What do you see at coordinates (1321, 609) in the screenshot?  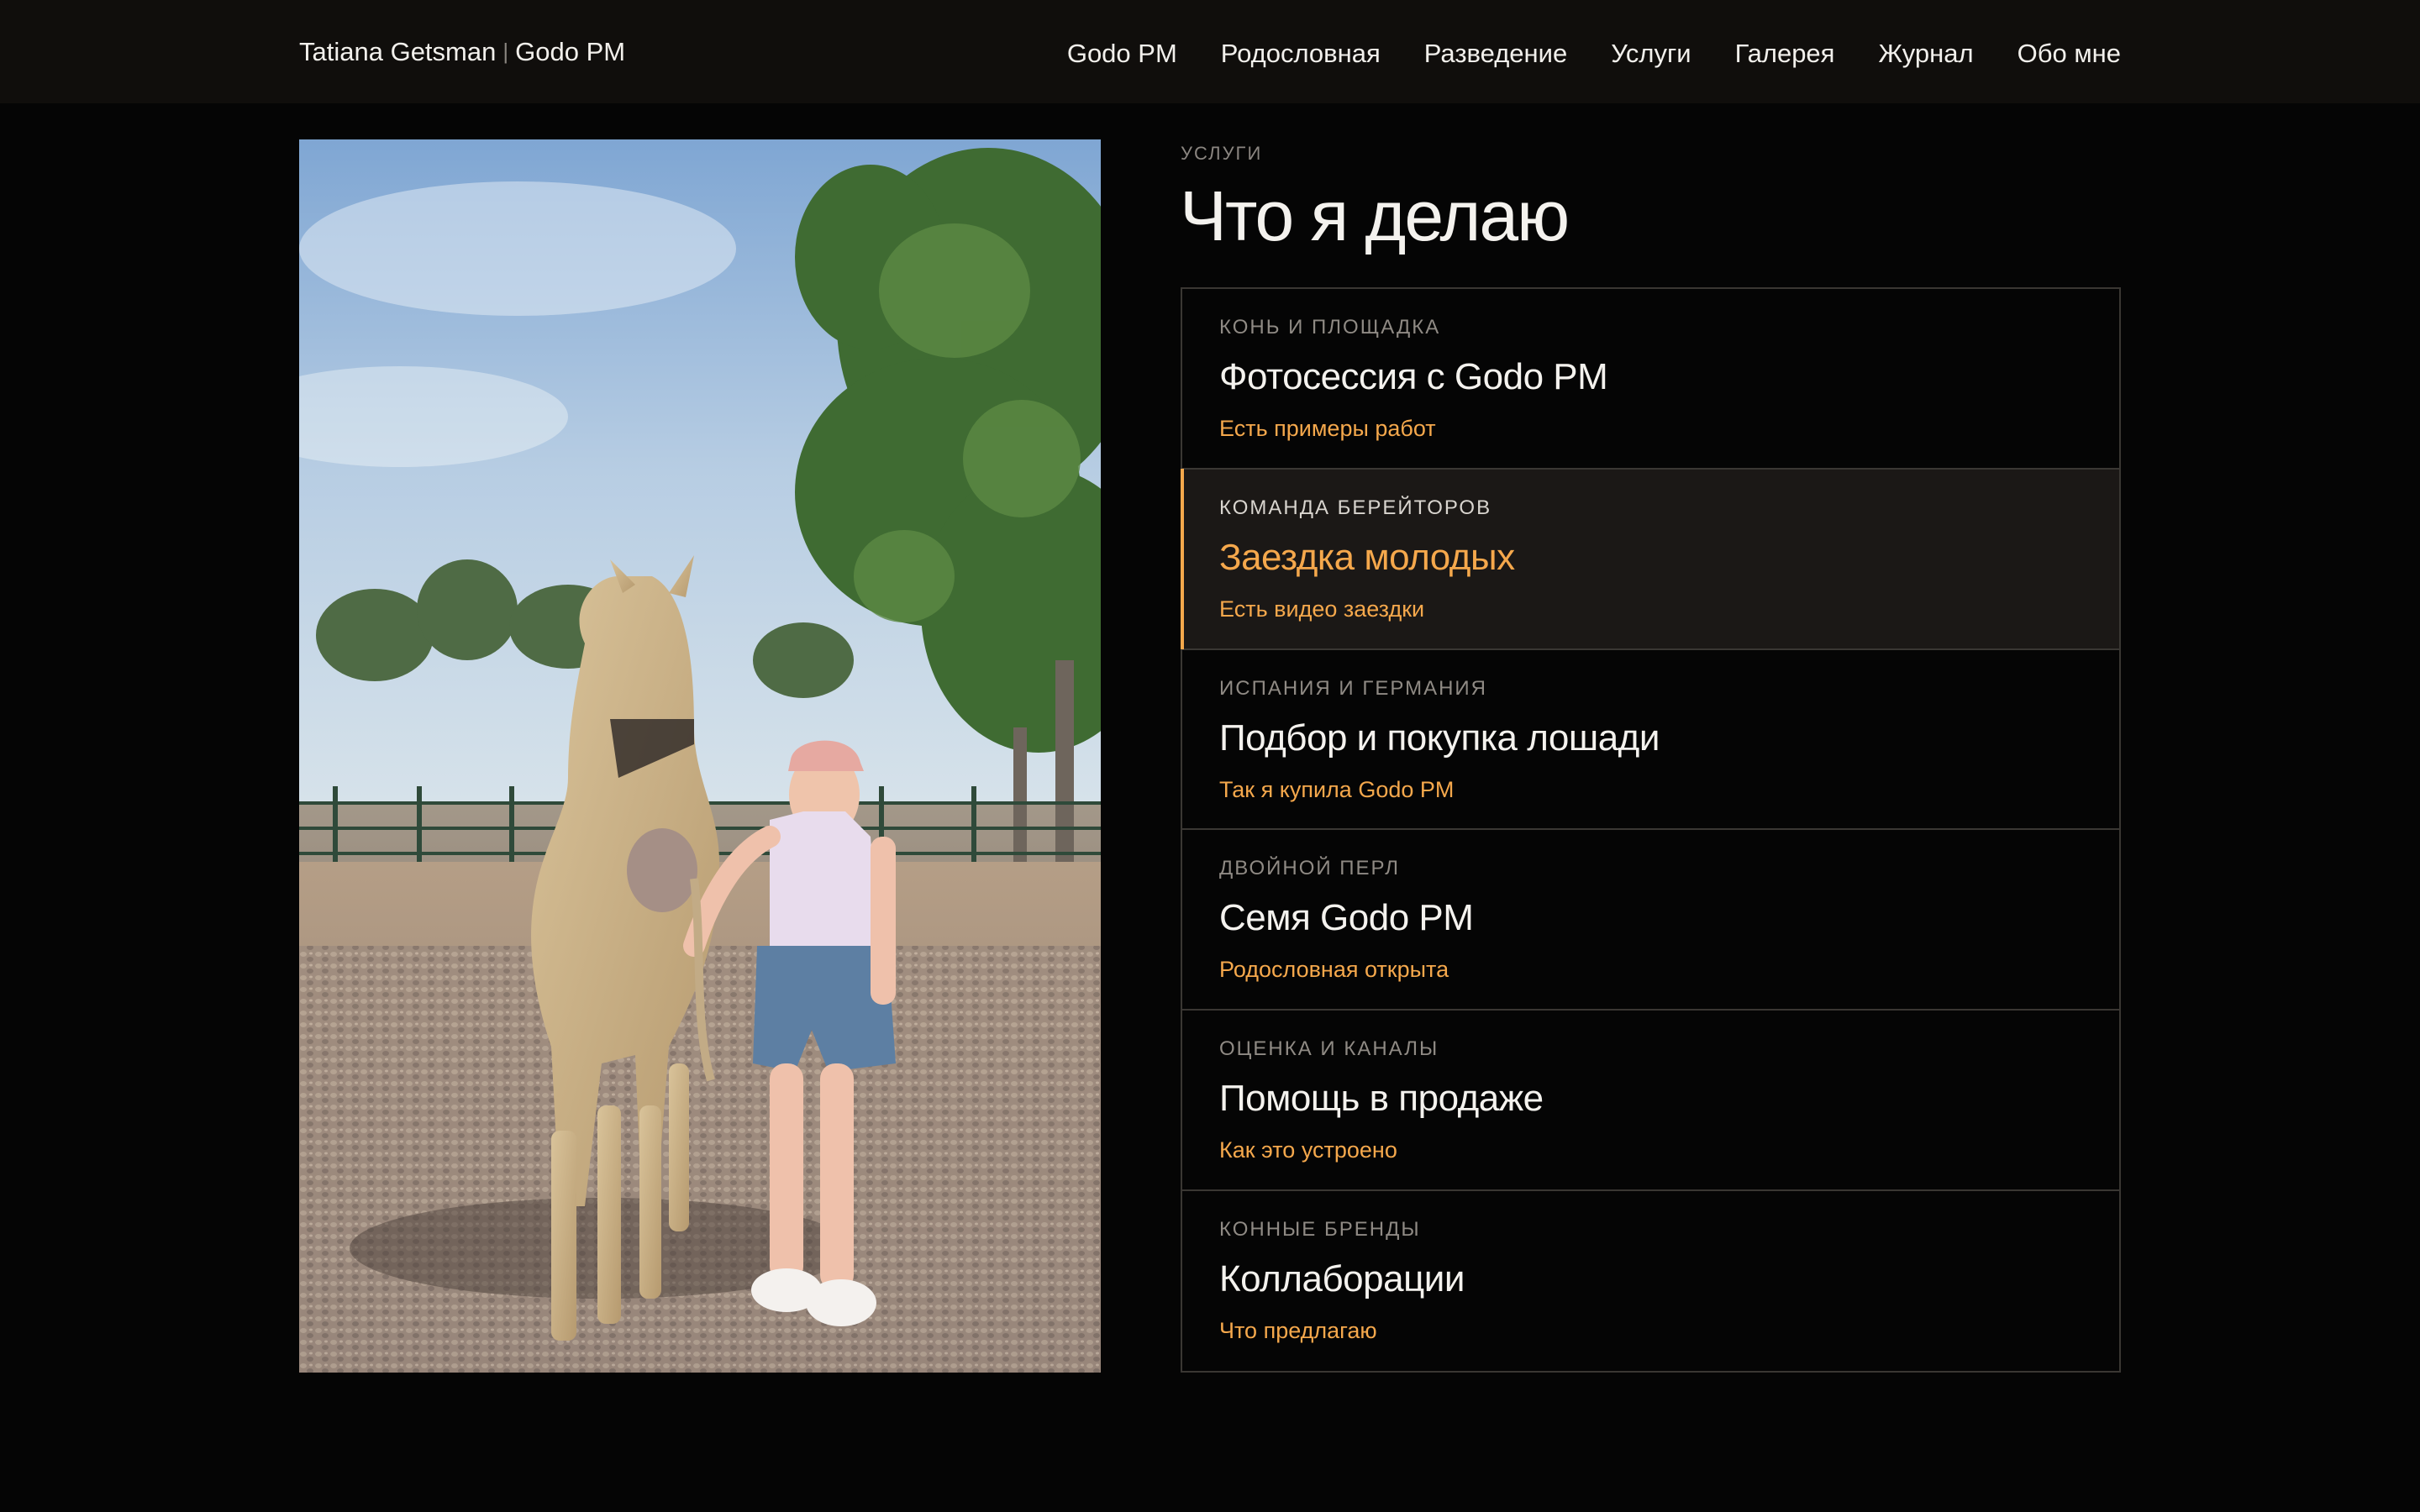 I see `service-link: Есть видео заездки` at bounding box center [1321, 609].